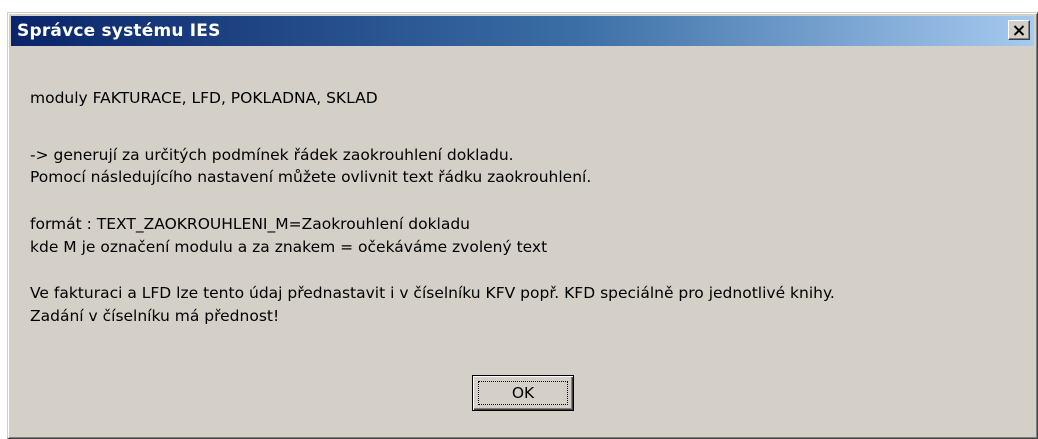 The width and height of the screenshot is (1038, 439). What do you see at coordinates (522, 31) in the screenshot?
I see `title-bar: Správce systému IES` at bounding box center [522, 31].